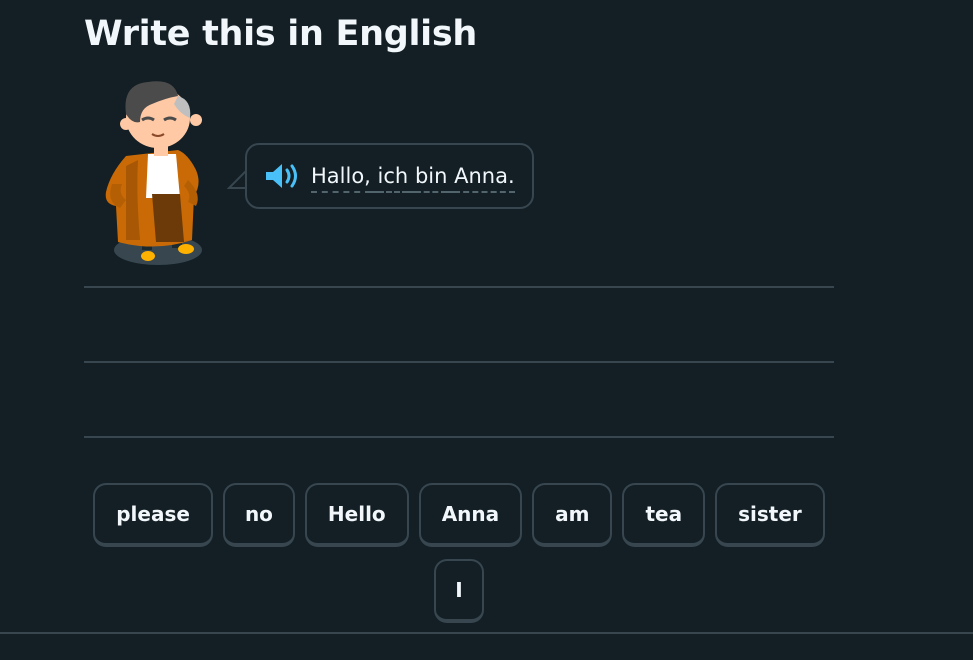 The image size is (973, 660). I want to click on prompt-word: ich, so click(393, 178).